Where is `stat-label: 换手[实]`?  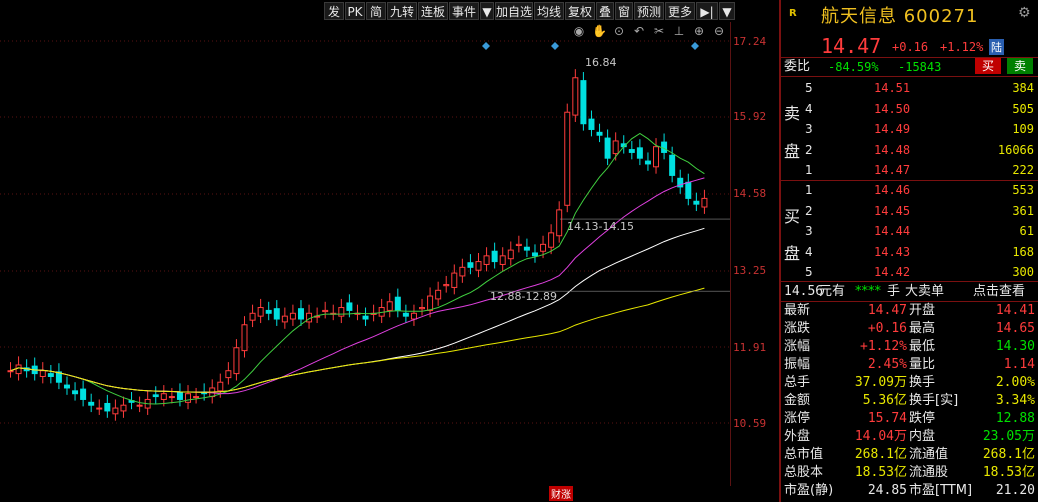
stat-label: 换手[实] is located at coordinates (934, 400).